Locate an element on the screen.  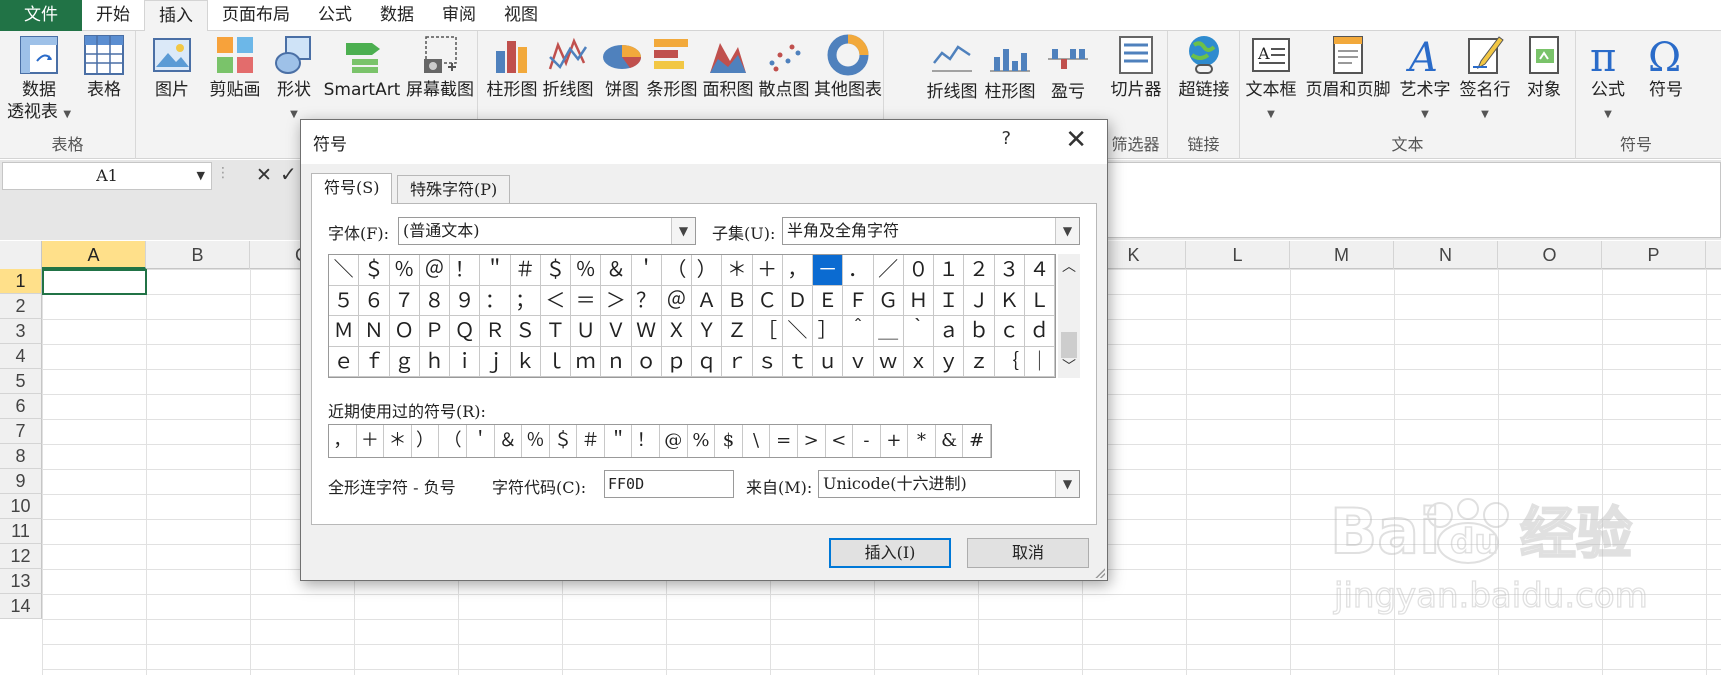
row-header-4: 4 is located at coordinates (21, 356).